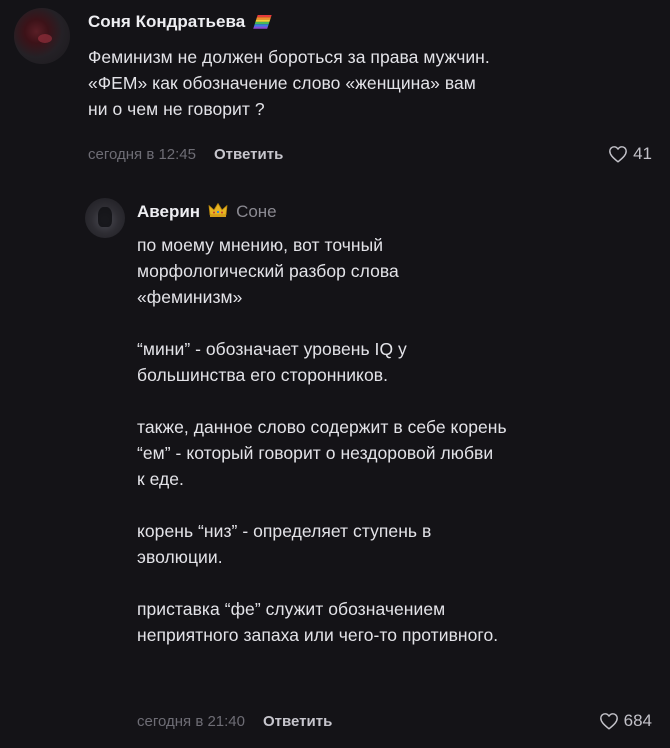 Image resolution: width=670 pixels, height=748 pixels. I want to click on comment-header: Аверин Соне, so click(393, 212).